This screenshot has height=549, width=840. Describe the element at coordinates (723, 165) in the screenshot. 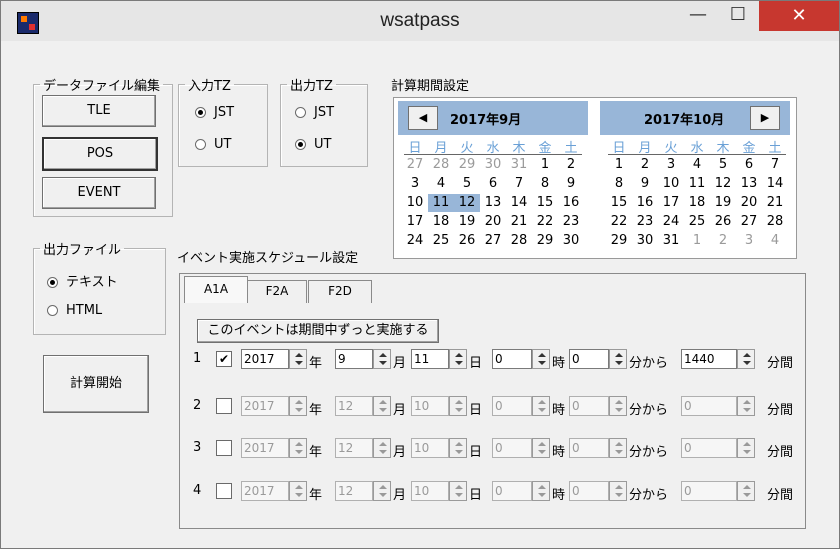

I see `calendar-day: 5` at that location.